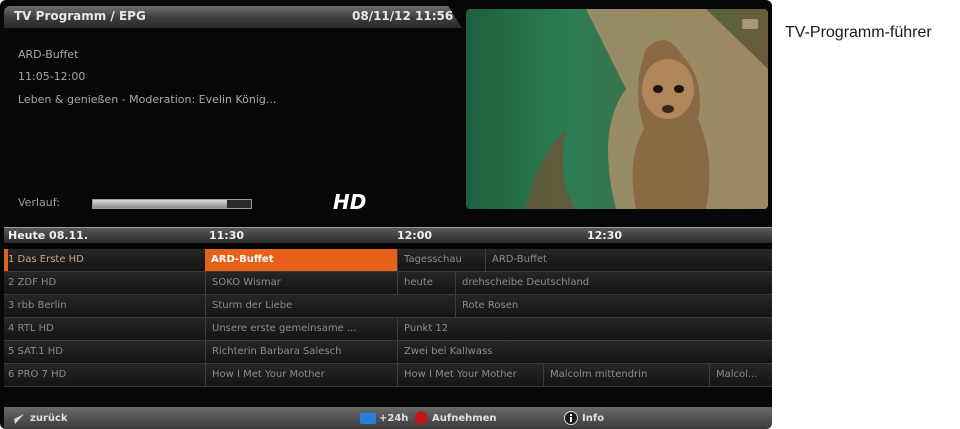 The image size is (960, 429). What do you see at coordinates (421, 418) in the screenshot?
I see `record-icon` at bounding box center [421, 418].